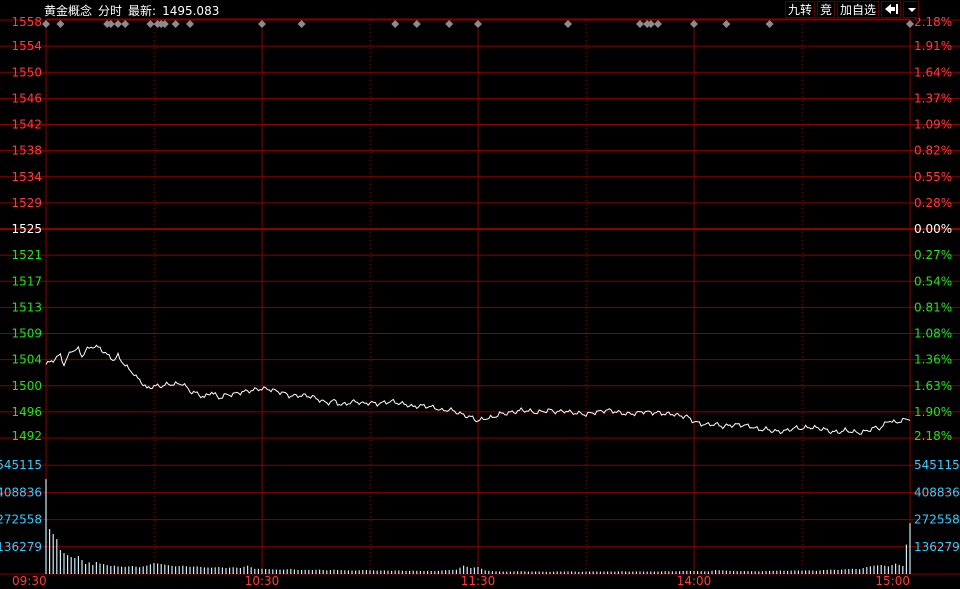  I want to click on pct-tick-label: 0.55%, so click(933, 177).